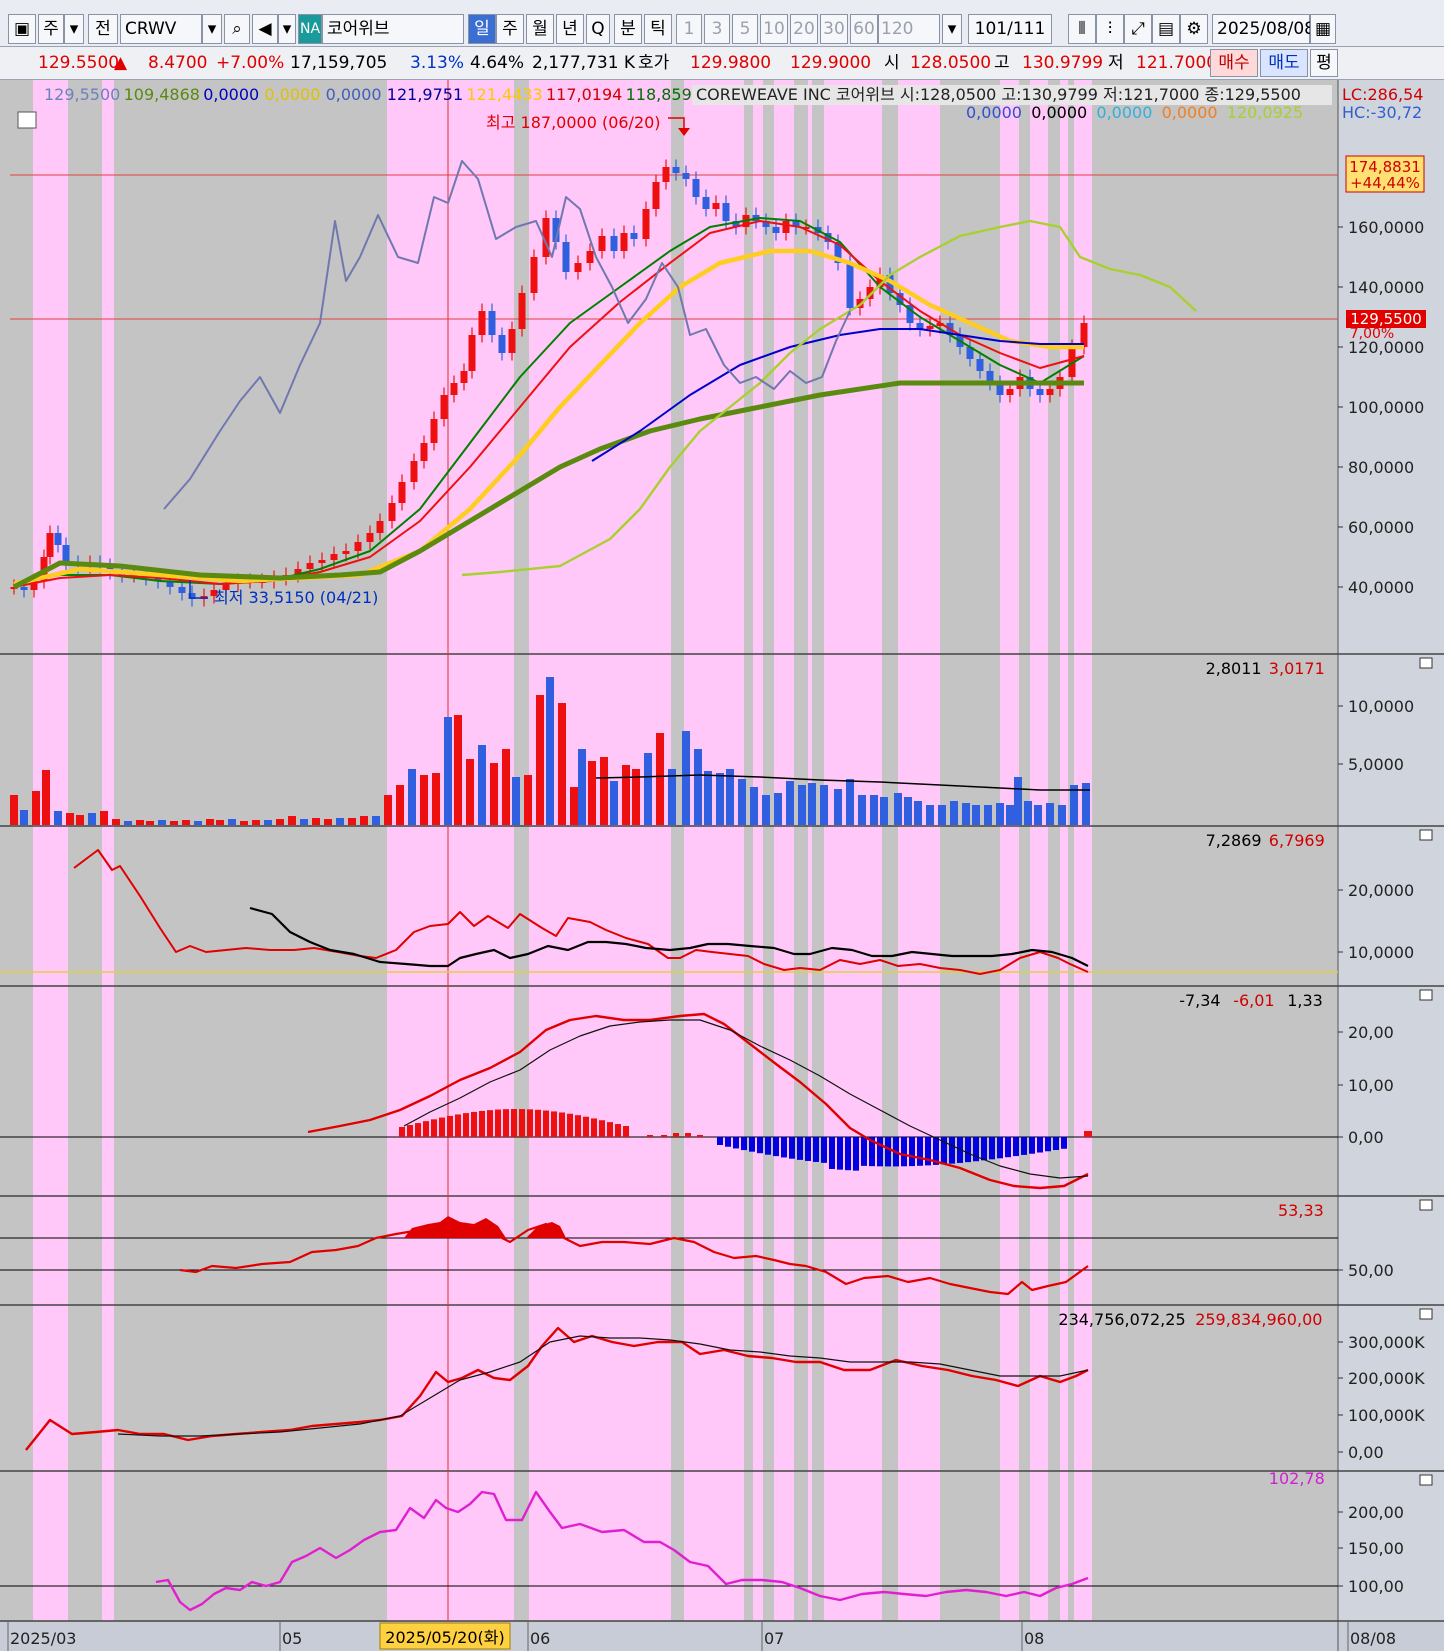  I want to click on ticker-dropdown-icon: ▾, so click(212, 29).